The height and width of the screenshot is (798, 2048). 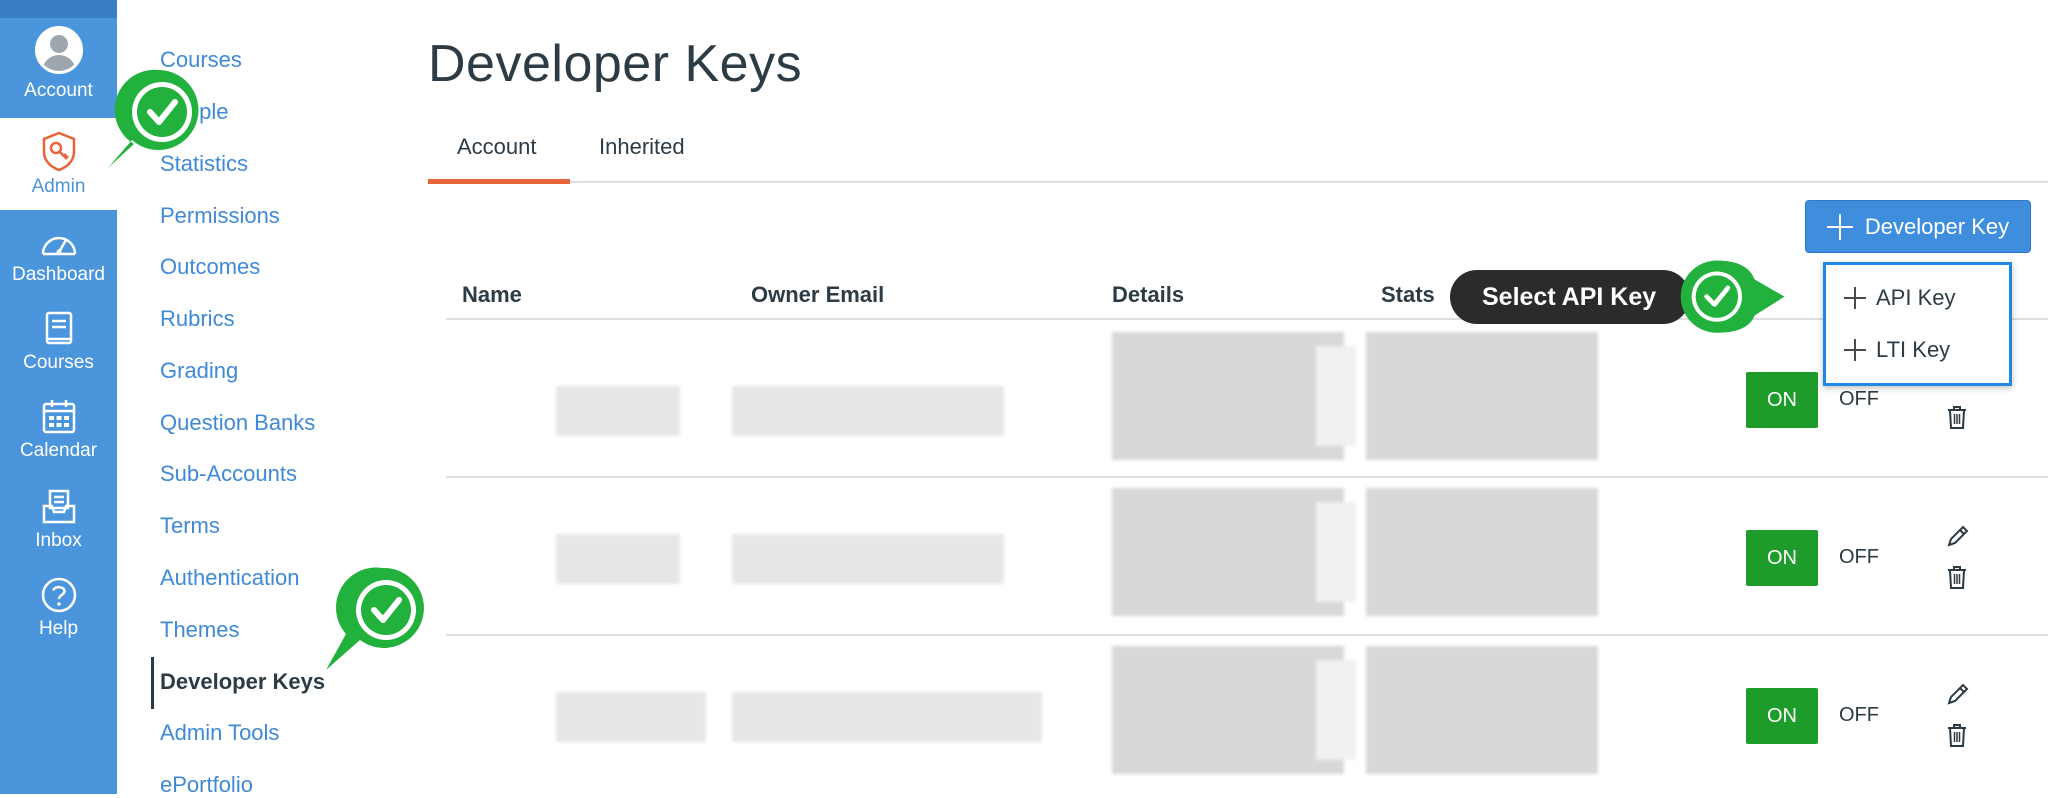 I want to click on add-developer-key-button: Developer Key, so click(x=1918, y=226).